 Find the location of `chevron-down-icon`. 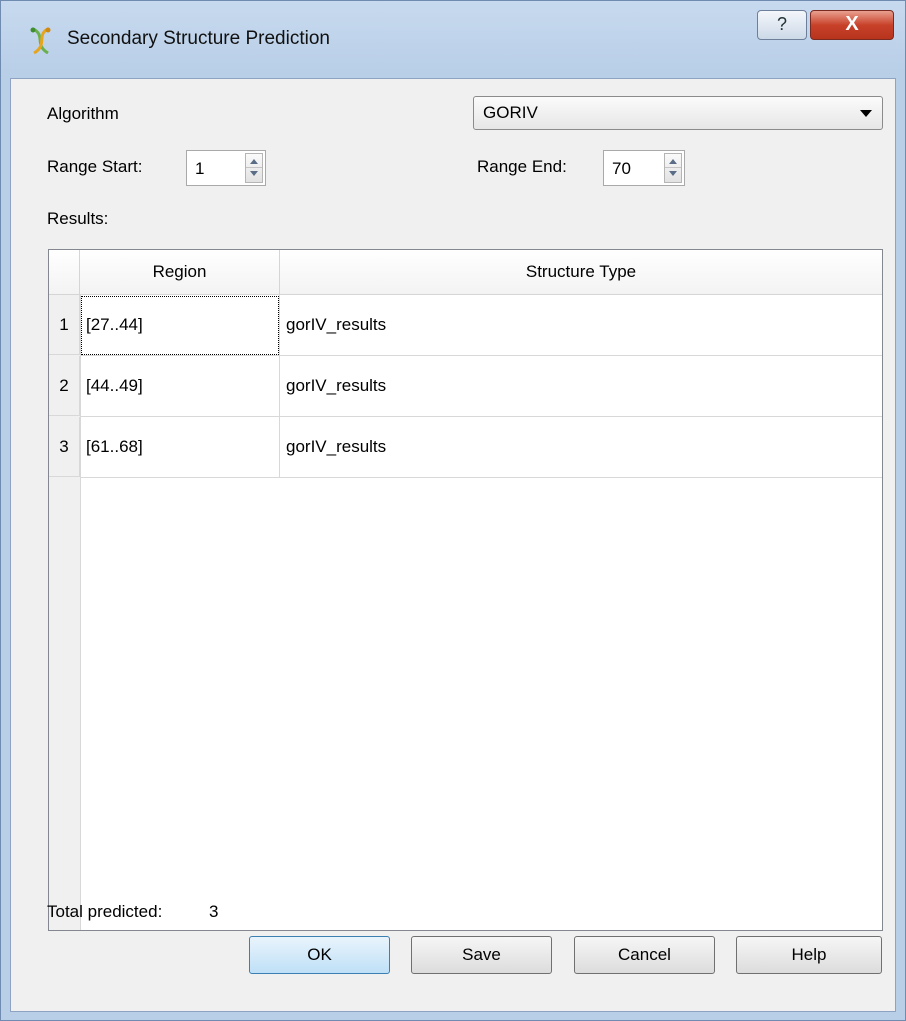

chevron-down-icon is located at coordinates (866, 113).